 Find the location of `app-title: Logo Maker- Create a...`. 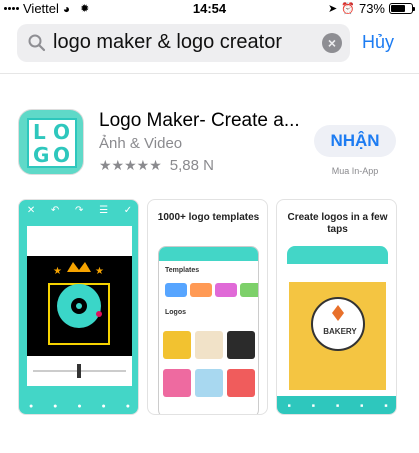

app-title: Logo Maker- Create a... is located at coordinates (199, 121).